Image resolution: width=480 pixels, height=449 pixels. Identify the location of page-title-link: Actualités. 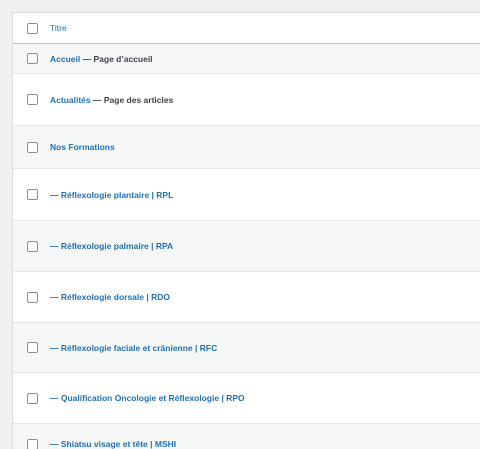
(70, 100).